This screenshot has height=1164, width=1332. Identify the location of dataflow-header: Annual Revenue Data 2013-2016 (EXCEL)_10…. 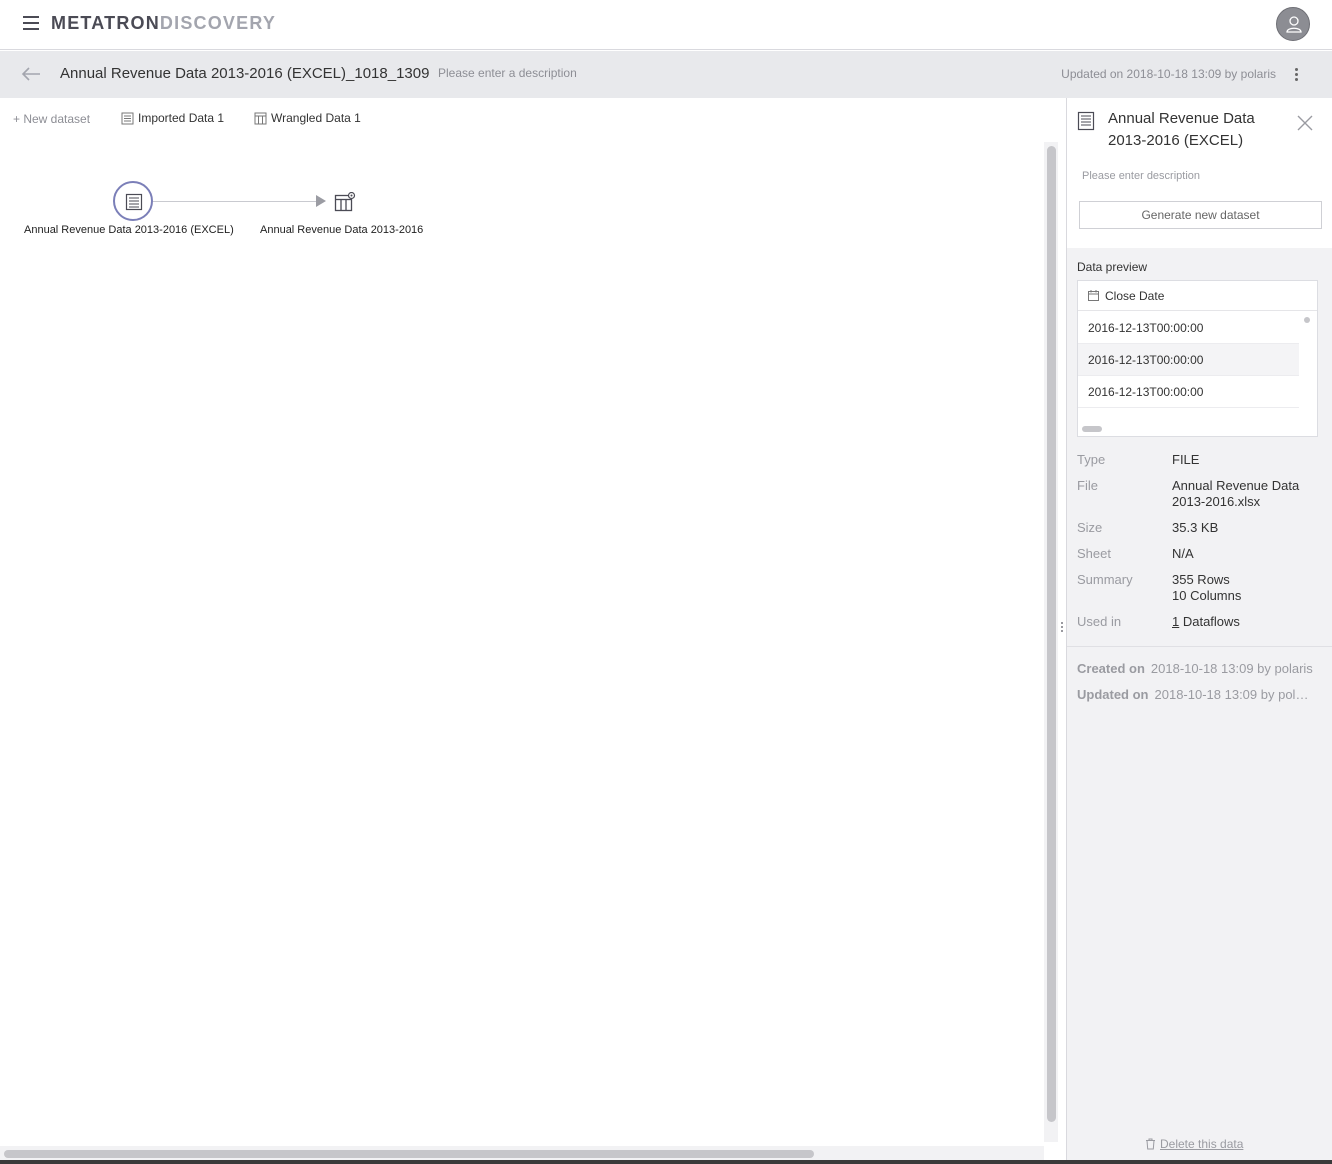
(666, 74).